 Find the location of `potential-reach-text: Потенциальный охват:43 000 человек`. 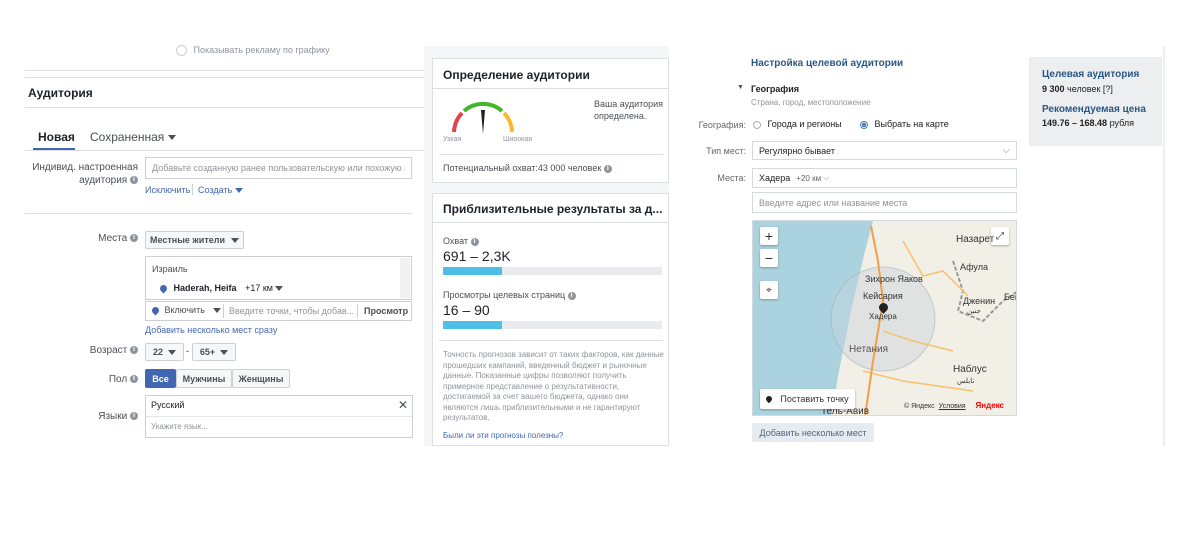

potential-reach-text: Потенциальный охват:43 000 человек is located at coordinates (522, 168).